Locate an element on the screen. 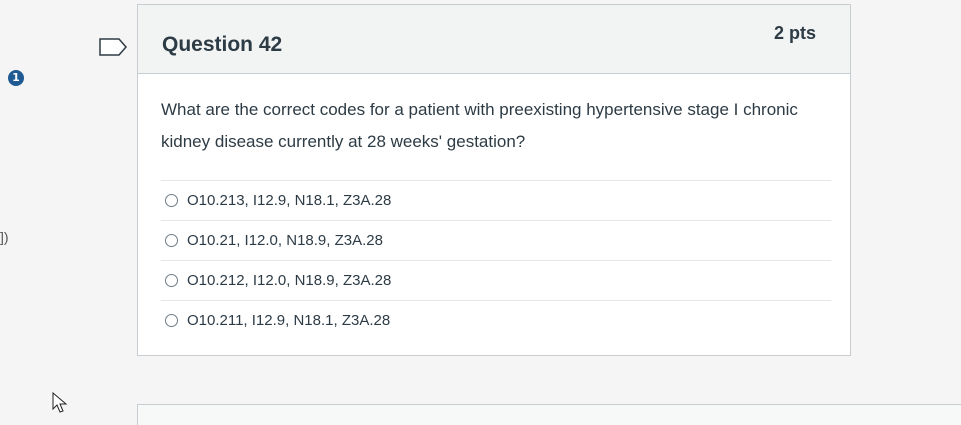 The height and width of the screenshot is (425, 961). answer-label: O10.212, I12.0, N18.9, Z3A.28 is located at coordinates (289, 280).